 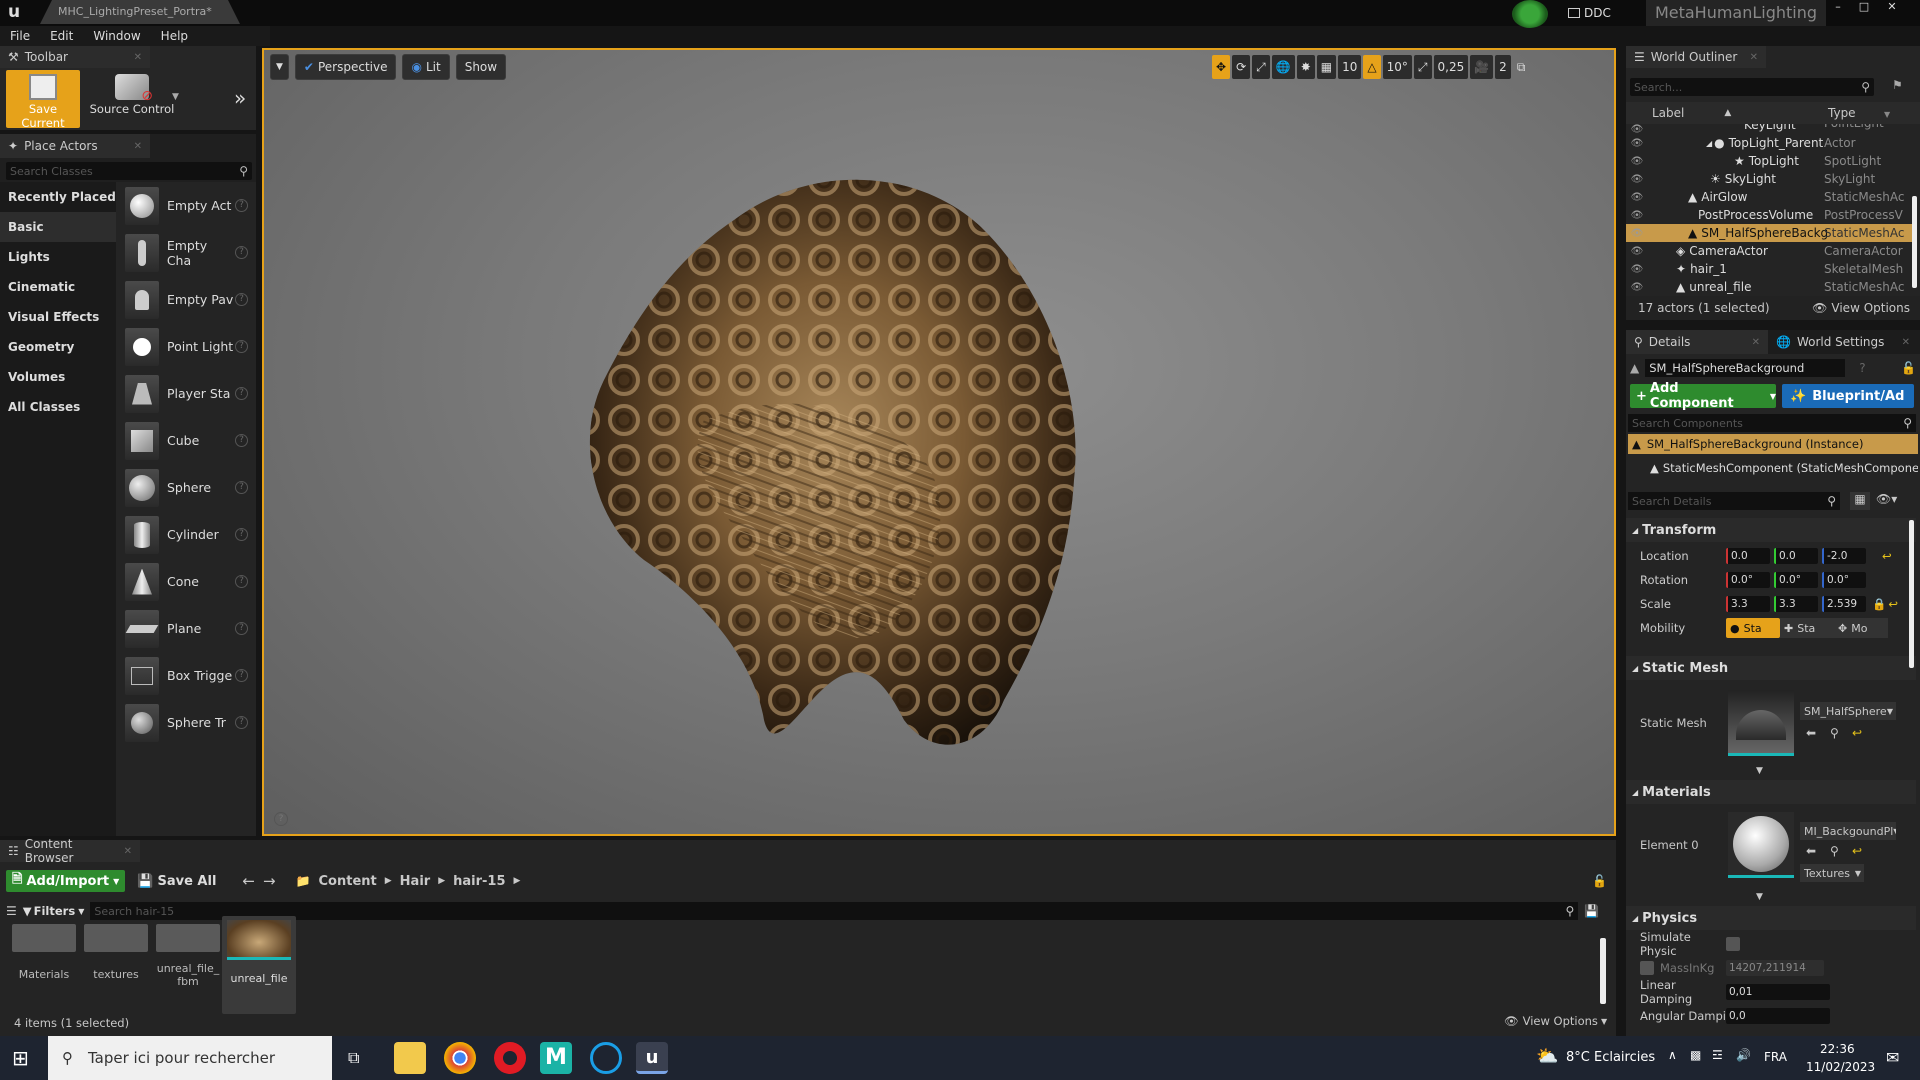 What do you see at coordinates (1769, 197) in the screenshot?
I see `table-row: 👁 ▲ AirGlow StaticMeshAc` at bounding box center [1769, 197].